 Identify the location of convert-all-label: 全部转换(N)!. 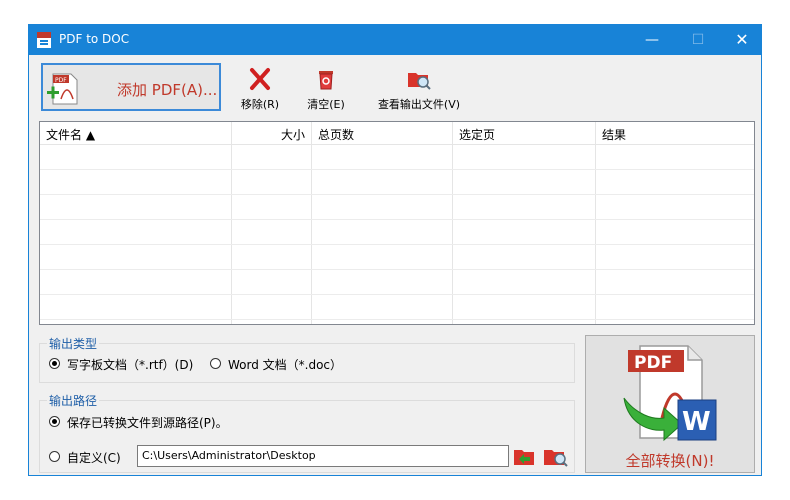
(670, 461).